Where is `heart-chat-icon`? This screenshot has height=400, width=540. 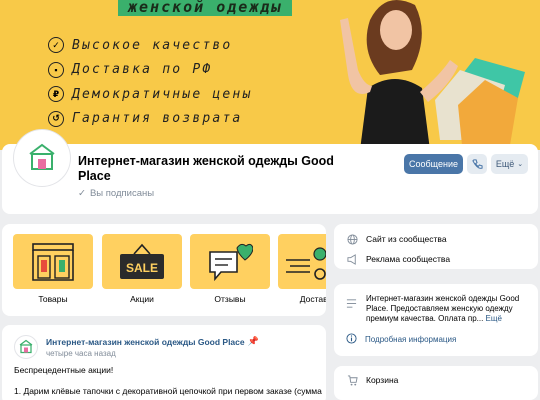
heart-chat-icon is located at coordinates (231, 262).